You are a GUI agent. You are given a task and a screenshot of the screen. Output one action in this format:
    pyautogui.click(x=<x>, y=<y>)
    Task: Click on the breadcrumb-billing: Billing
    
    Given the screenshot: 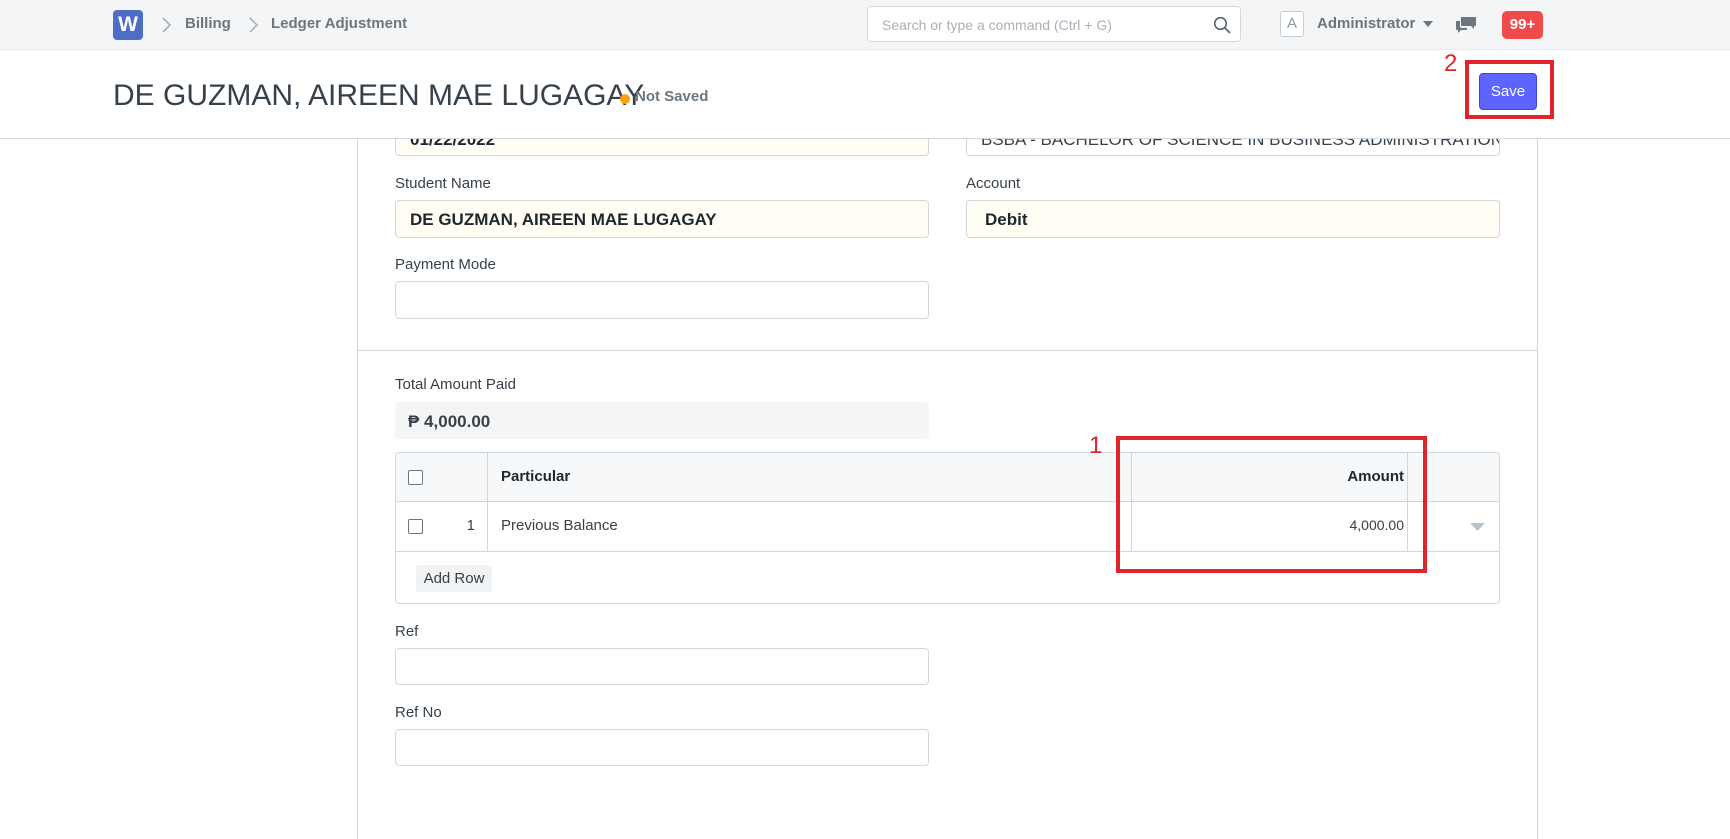 What is the action you would take?
    pyautogui.click(x=208, y=23)
    